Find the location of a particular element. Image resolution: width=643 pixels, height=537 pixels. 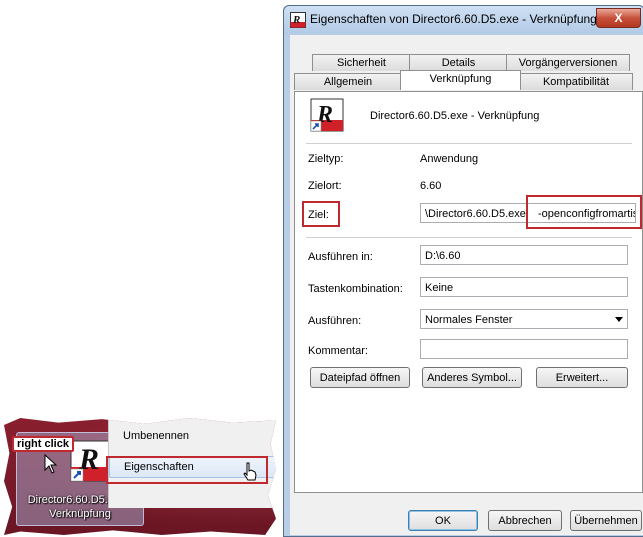

tab-vorgaengerversionen: Vorgängerversionen is located at coordinates (568, 62).